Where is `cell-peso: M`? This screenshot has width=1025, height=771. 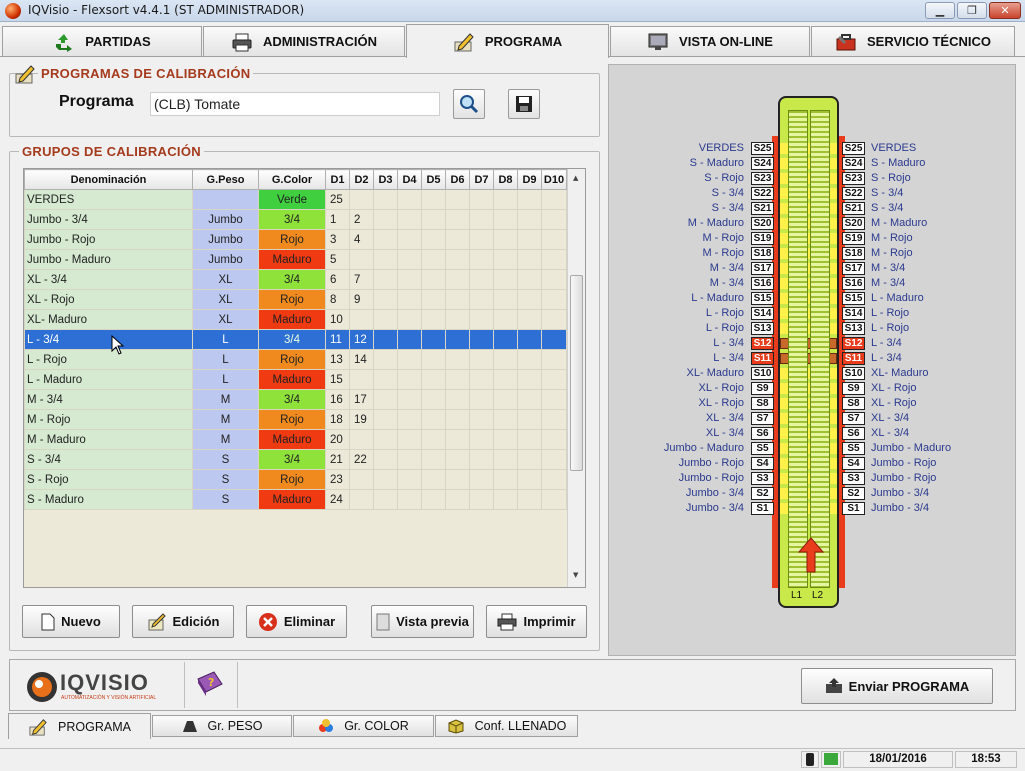
cell-peso: M is located at coordinates (225, 419).